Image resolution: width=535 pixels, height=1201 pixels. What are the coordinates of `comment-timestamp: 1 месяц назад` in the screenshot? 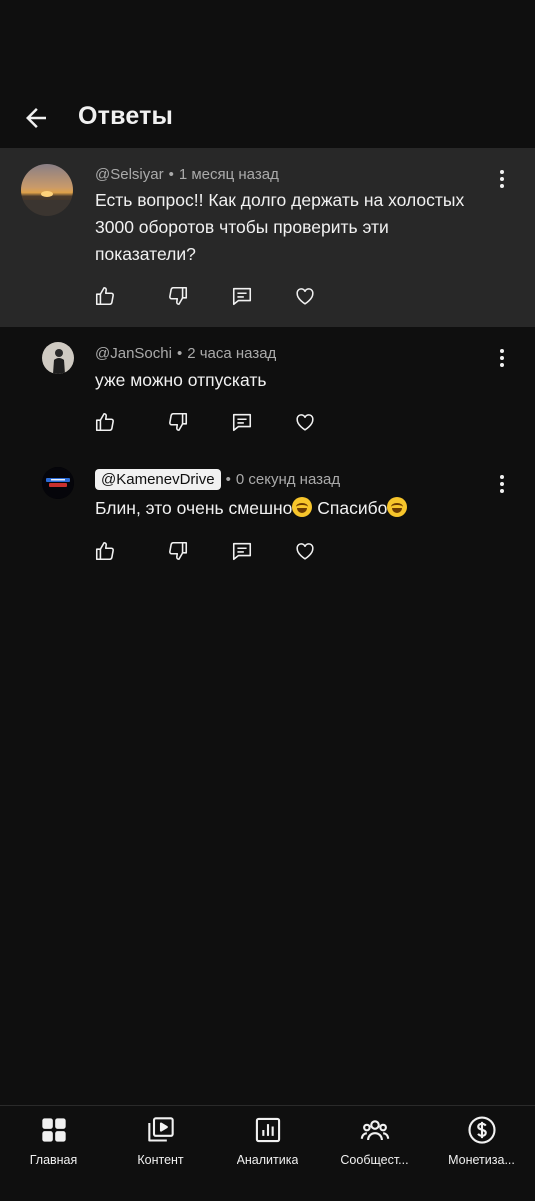 It's located at (228, 174).